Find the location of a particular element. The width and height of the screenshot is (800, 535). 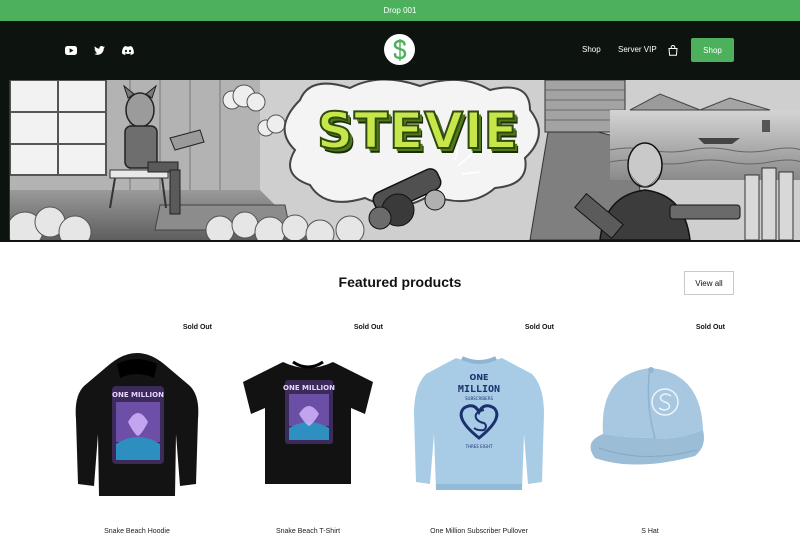

announcement-bar: Drop 001 is located at coordinates (400, 10).